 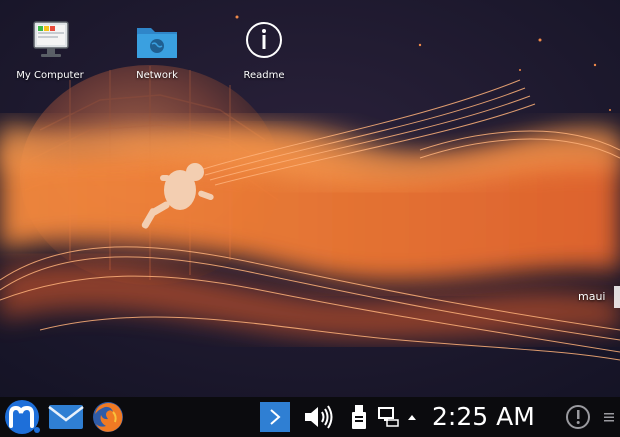 What do you see at coordinates (592, 296) in the screenshot?
I see `username-label: maui` at bounding box center [592, 296].